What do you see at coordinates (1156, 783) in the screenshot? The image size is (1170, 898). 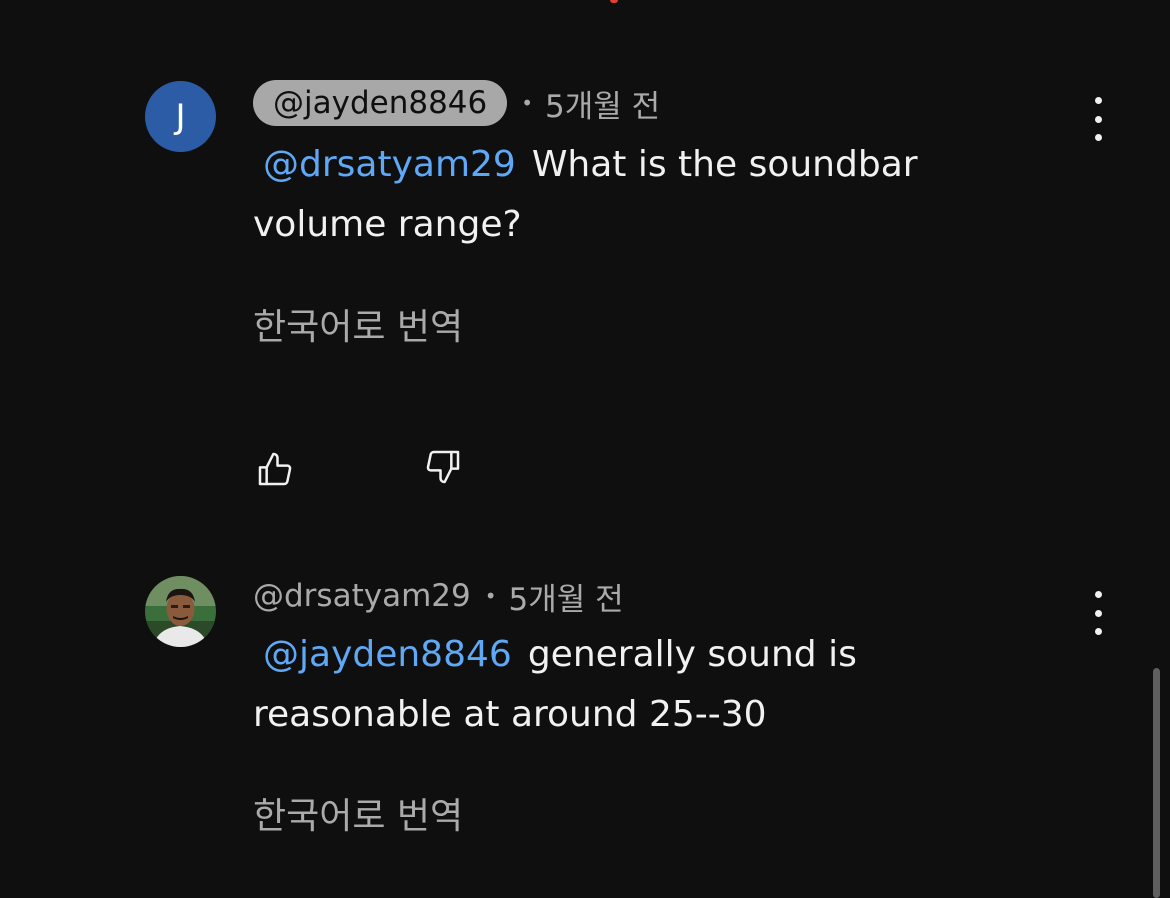 I see `scrollbar` at bounding box center [1156, 783].